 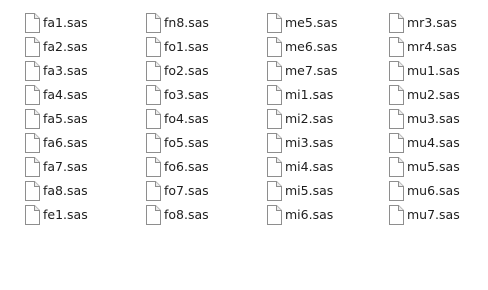 I want to click on file-item: mi4.sas, so click(x=322, y=167).